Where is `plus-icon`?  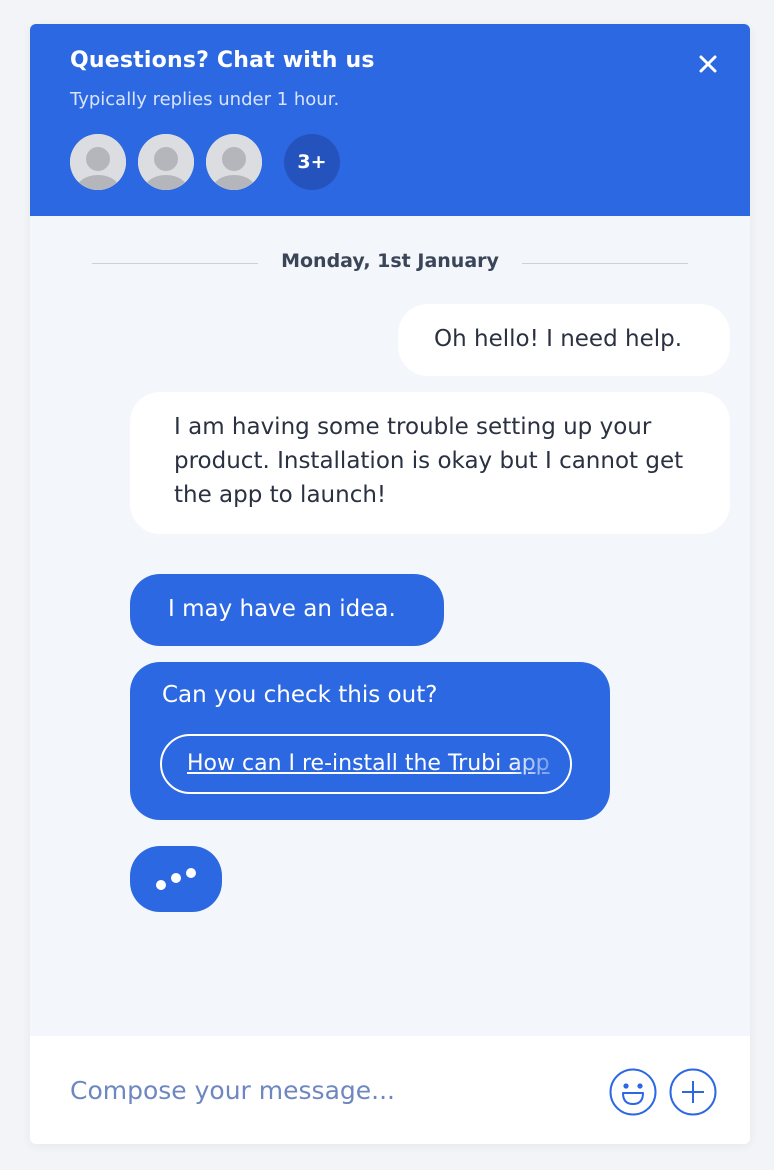 plus-icon is located at coordinates (693, 1092).